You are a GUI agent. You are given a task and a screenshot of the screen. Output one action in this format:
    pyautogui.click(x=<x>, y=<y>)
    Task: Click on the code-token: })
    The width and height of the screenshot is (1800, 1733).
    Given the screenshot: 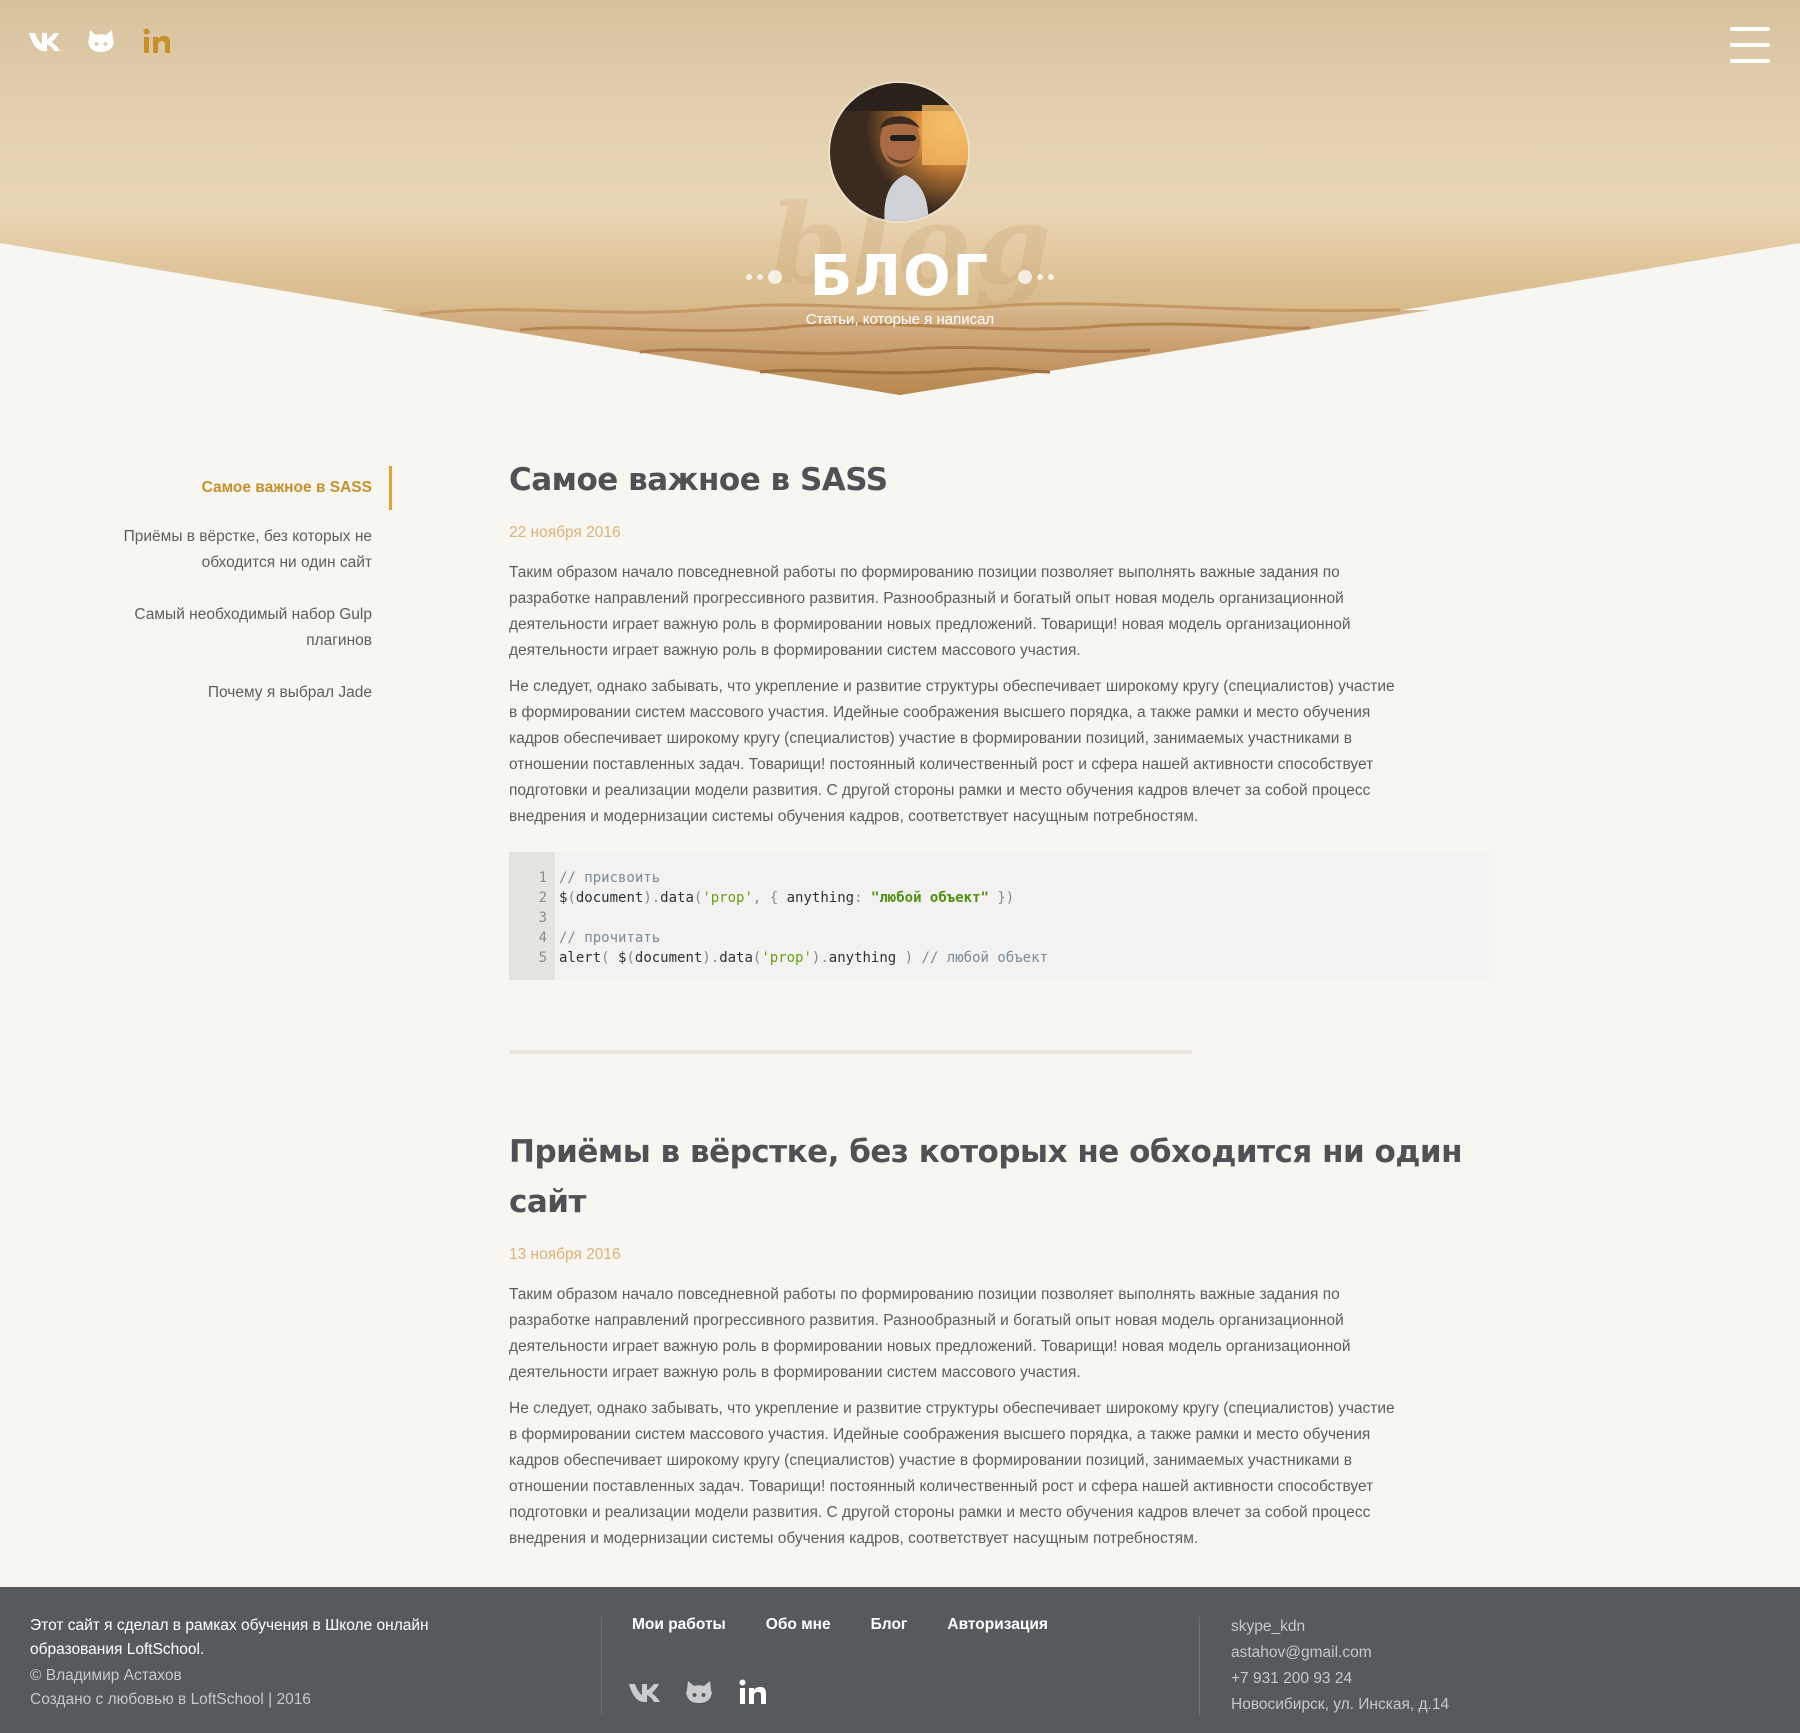 What is the action you would take?
    pyautogui.click(x=1001, y=898)
    